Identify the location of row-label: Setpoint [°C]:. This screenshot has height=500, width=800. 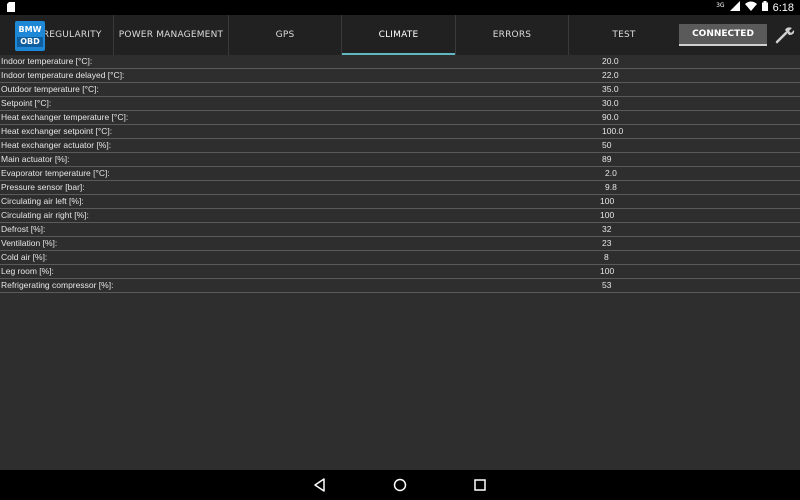
(26, 103).